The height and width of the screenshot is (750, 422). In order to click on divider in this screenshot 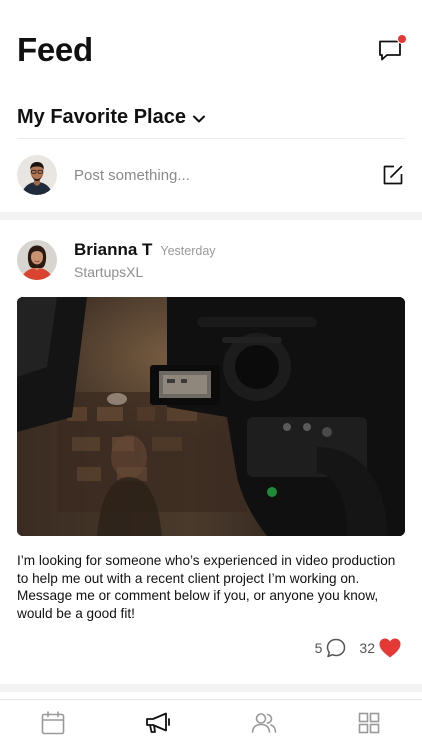, I will do `click(211, 138)`.